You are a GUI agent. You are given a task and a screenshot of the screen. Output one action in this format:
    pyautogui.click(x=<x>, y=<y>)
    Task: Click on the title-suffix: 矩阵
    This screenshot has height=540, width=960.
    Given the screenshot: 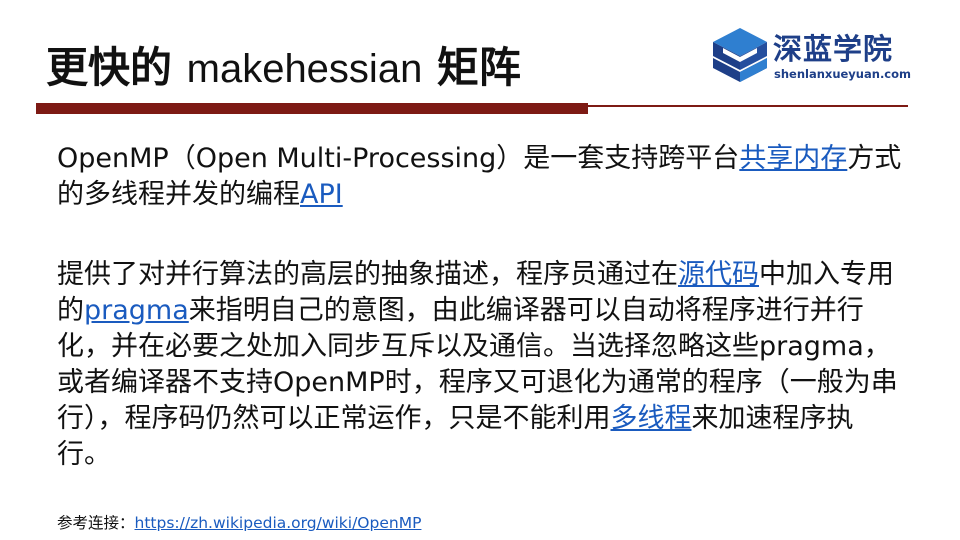 What is the action you would take?
    pyautogui.click(x=471, y=67)
    